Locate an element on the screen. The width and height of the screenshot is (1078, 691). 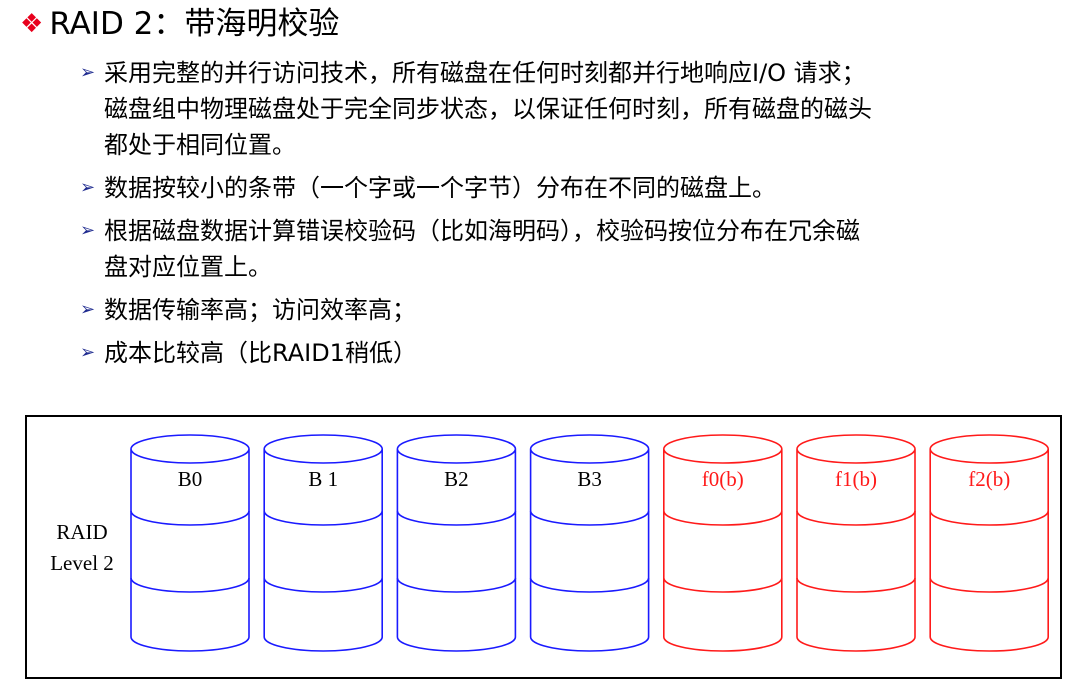
disk-cylinder-0: B0 is located at coordinates (190, 543).